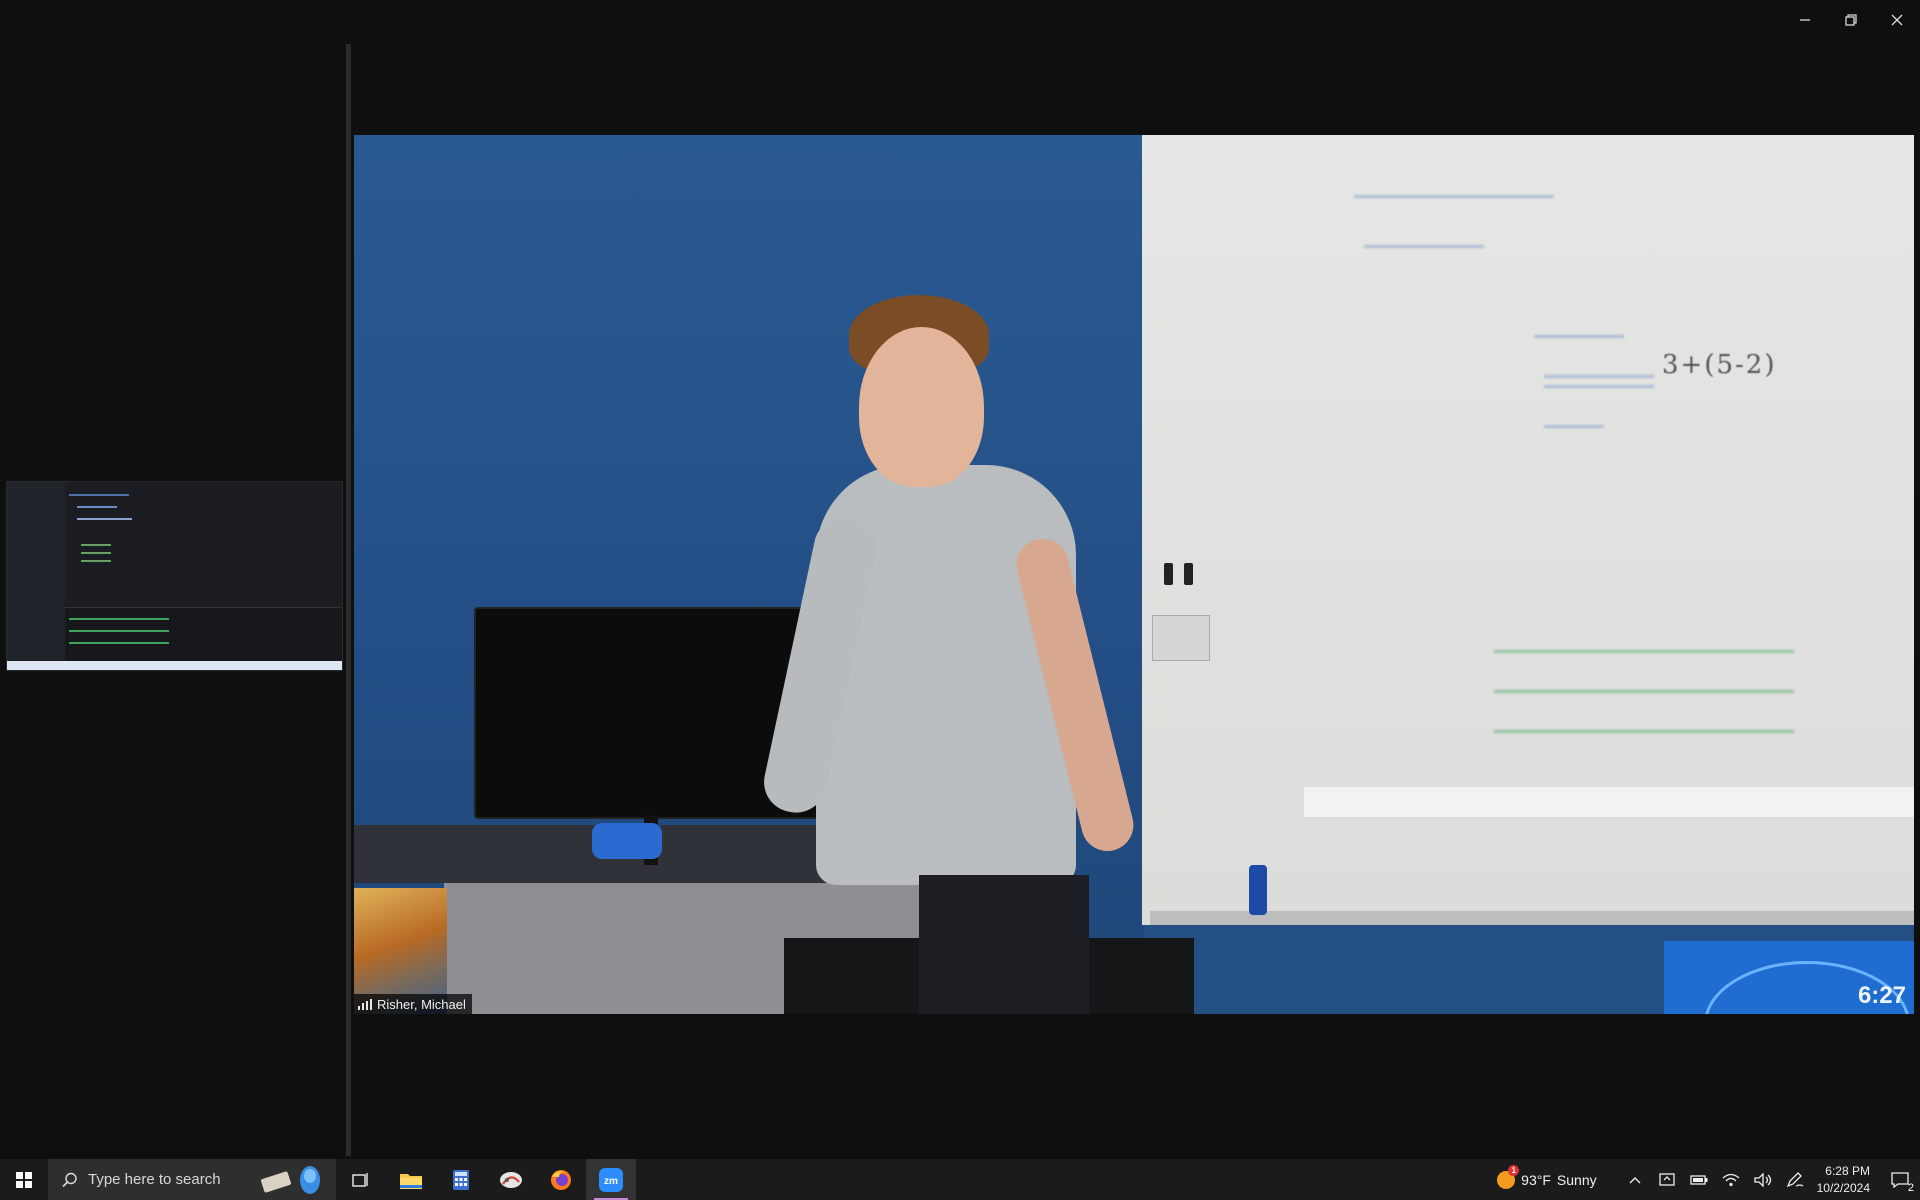  Describe the element at coordinates (627, 841) in the screenshot. I see `blue-bag` at that location.